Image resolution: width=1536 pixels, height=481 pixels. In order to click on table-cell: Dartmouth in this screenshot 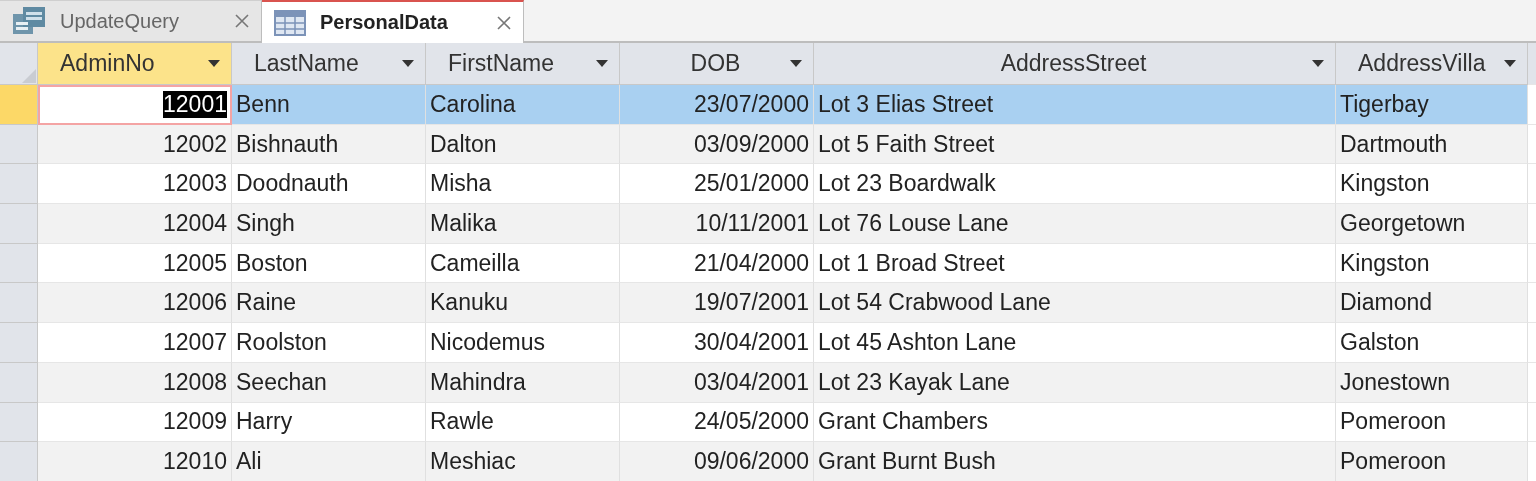, I will do `click(1432, 144)`.